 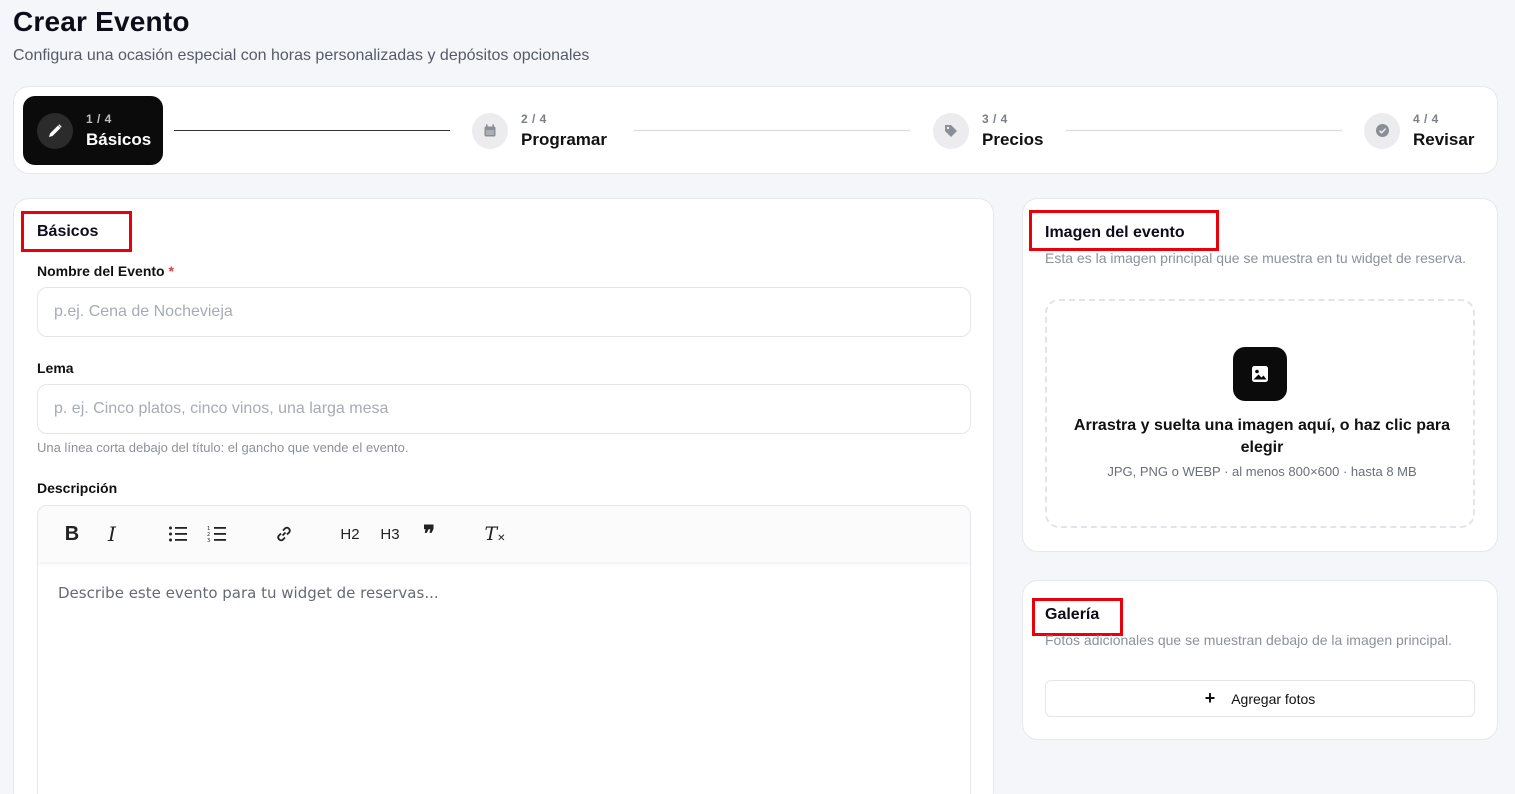 I want to click on event-name-input: p.ej. Cena de Nochevieja, so click(x=504, y=312).